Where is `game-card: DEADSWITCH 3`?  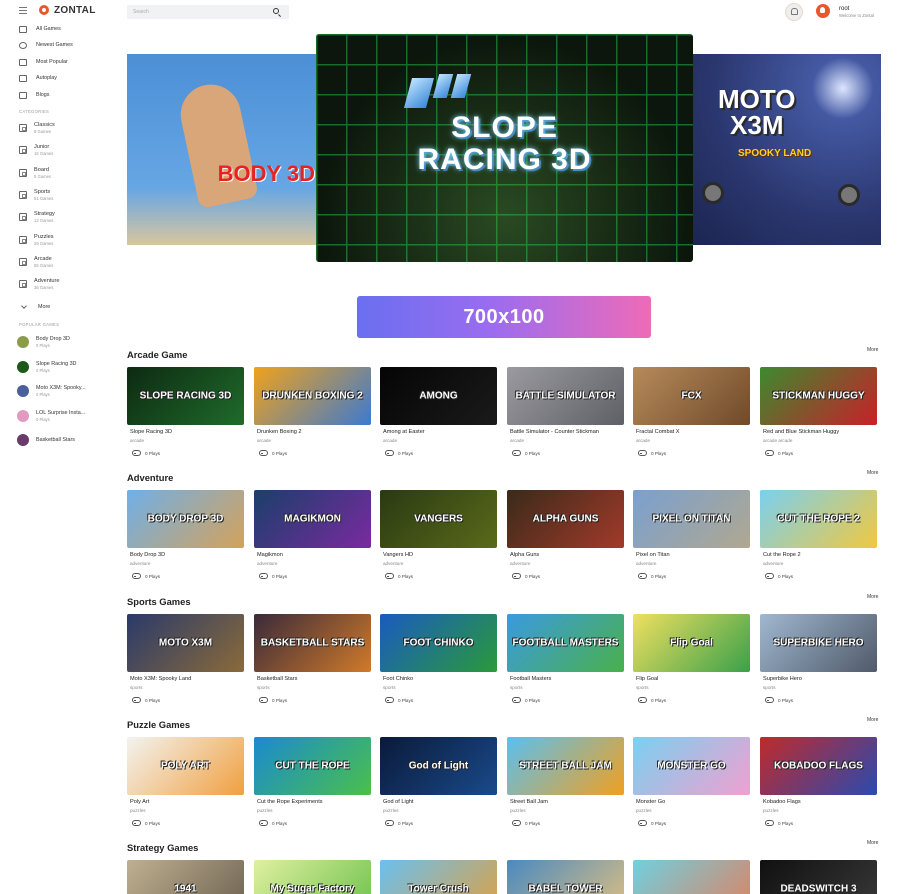
game-card: DEADSWITCH 3 is located at coordinates (818, 877).